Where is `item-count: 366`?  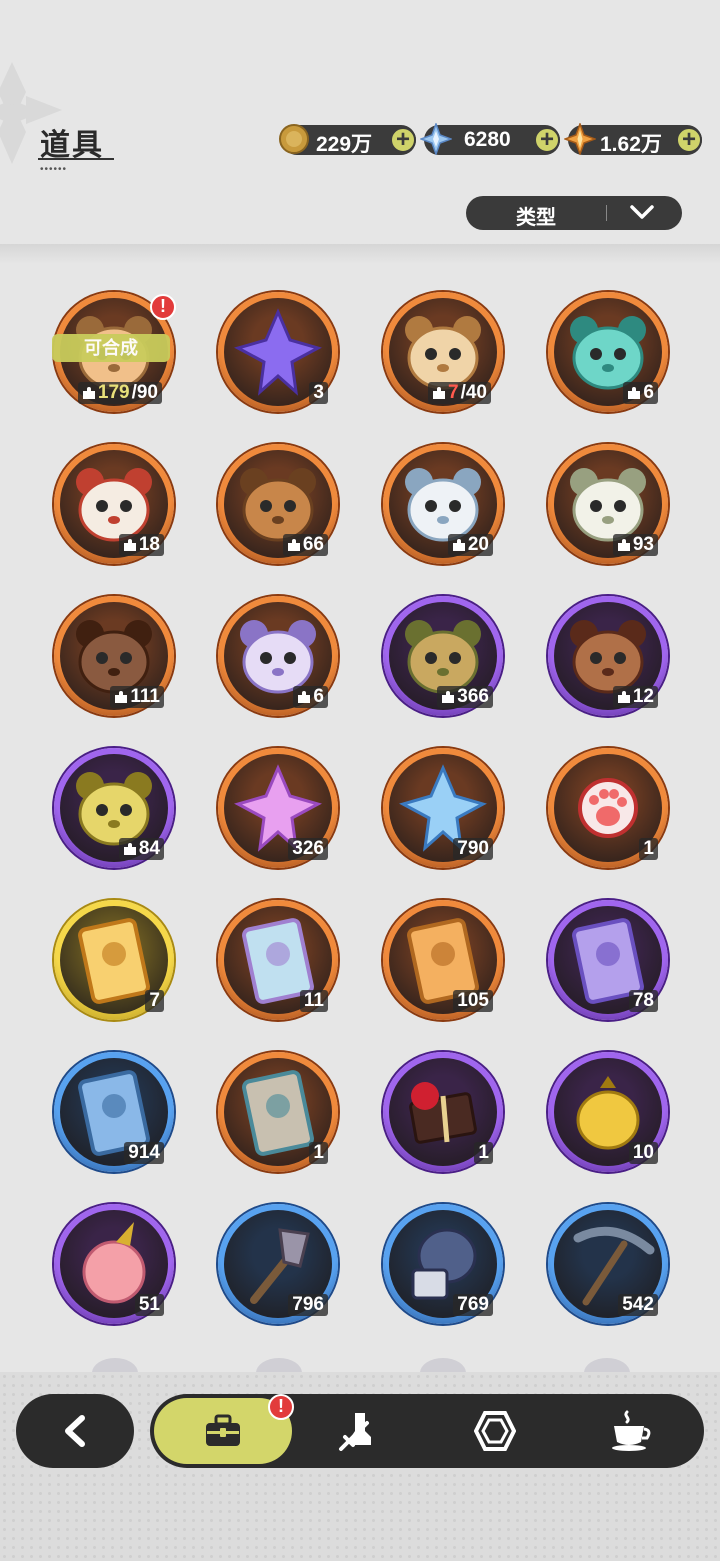
item-count: 366 is located at coordinates (465, 697).